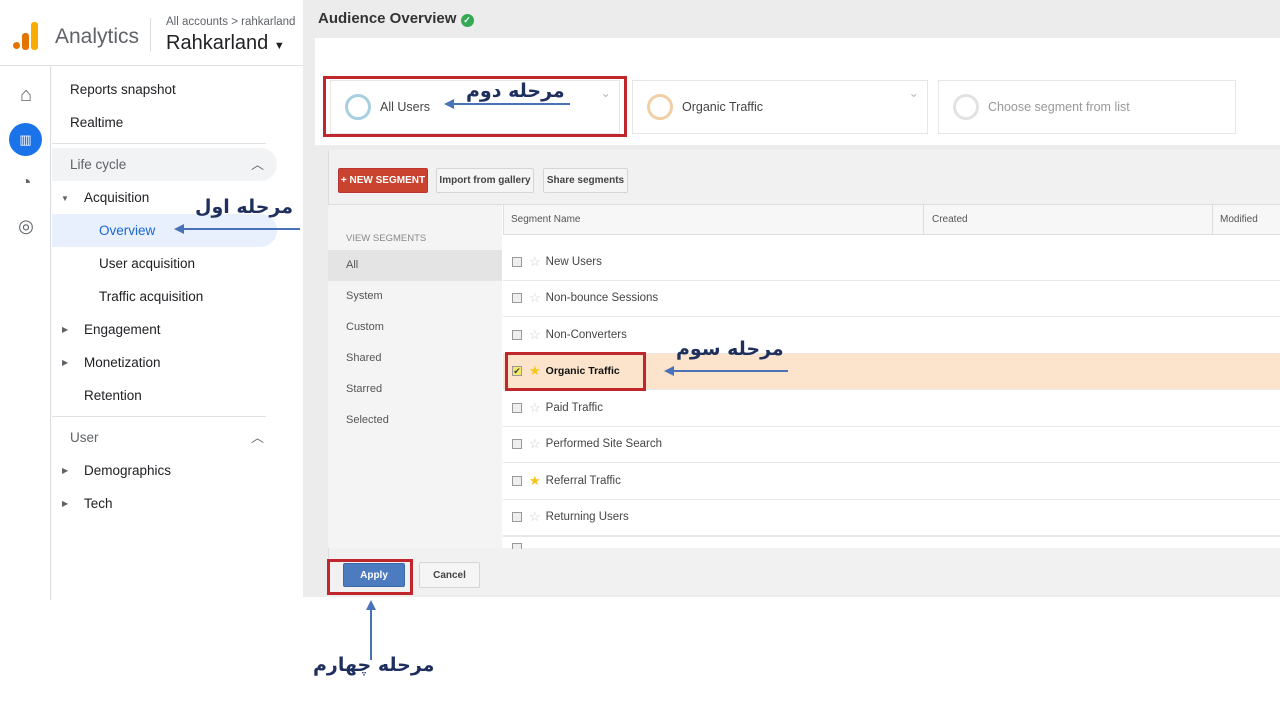 Image resolution: width=1280 pixels, height=720 pixels. What do you see at coordinates (583, 480) in the screenshot?
I see `segment-name: Referral Traffic` at bounding box center [583, 480].